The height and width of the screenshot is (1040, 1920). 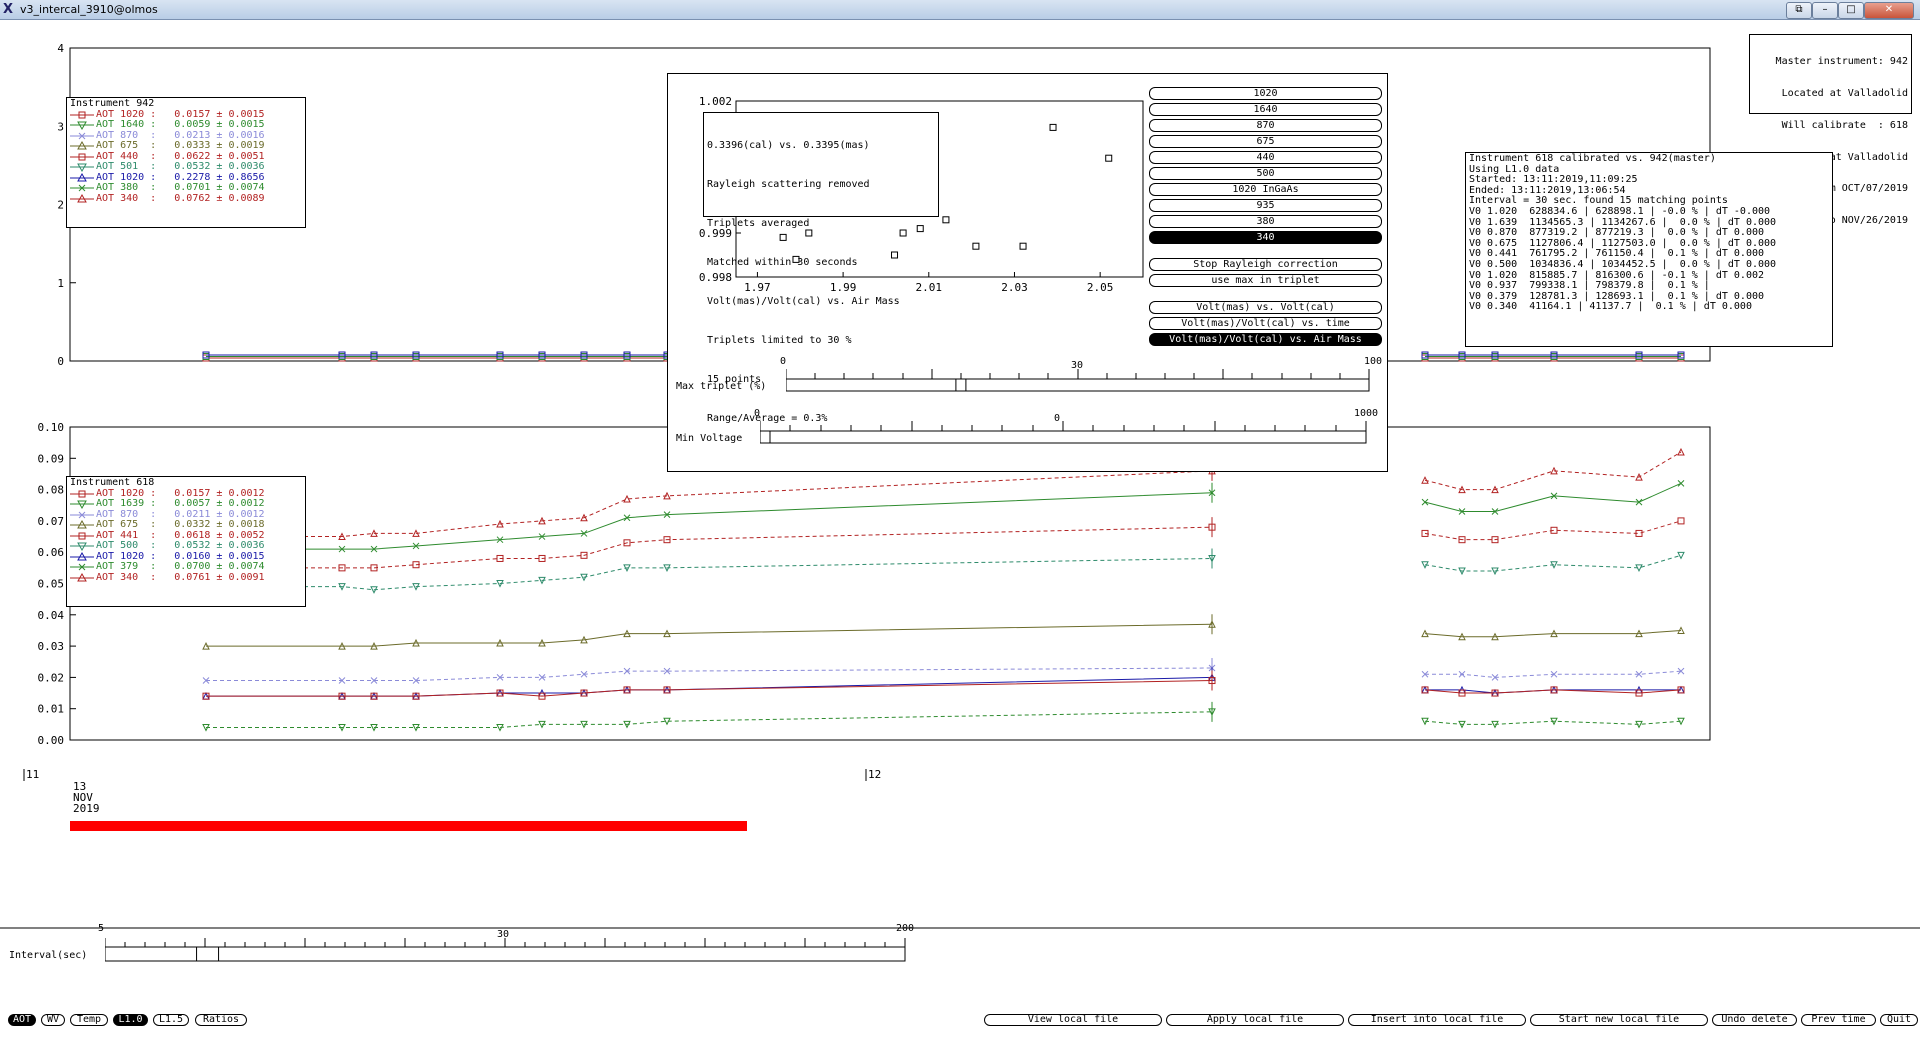 I want to click on wv-toggle: WV, so click(x=53, y=1020).